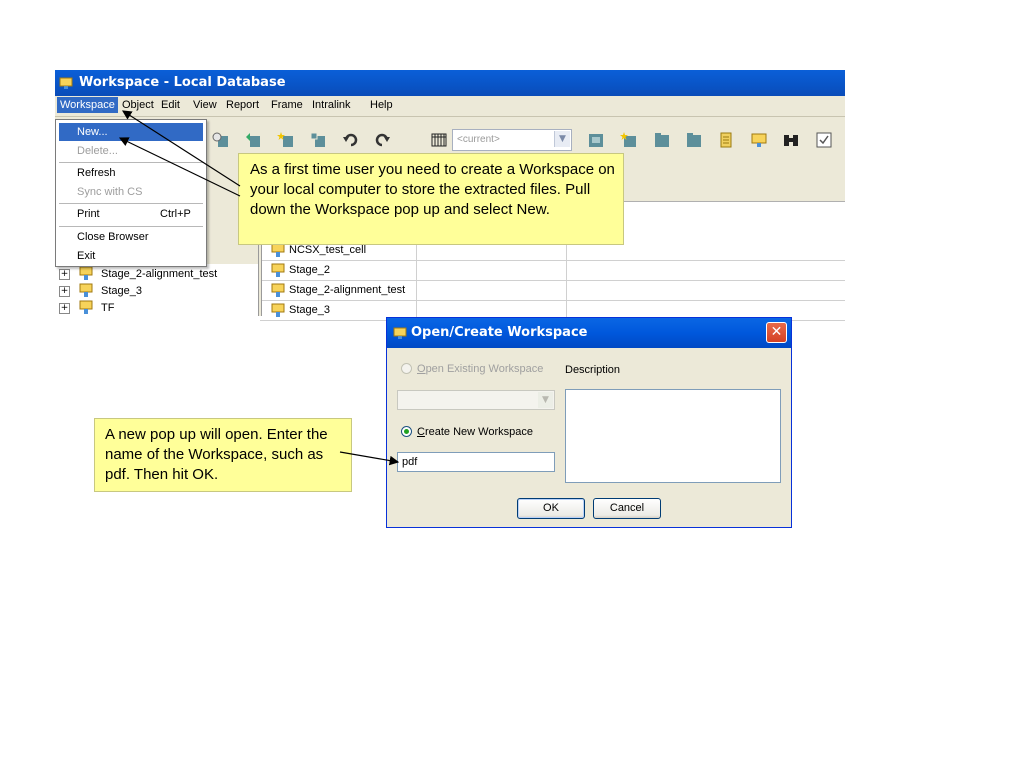 This screenshot has width=1024, height=768. I want to click on new-folder-icon, so click(629, 140).